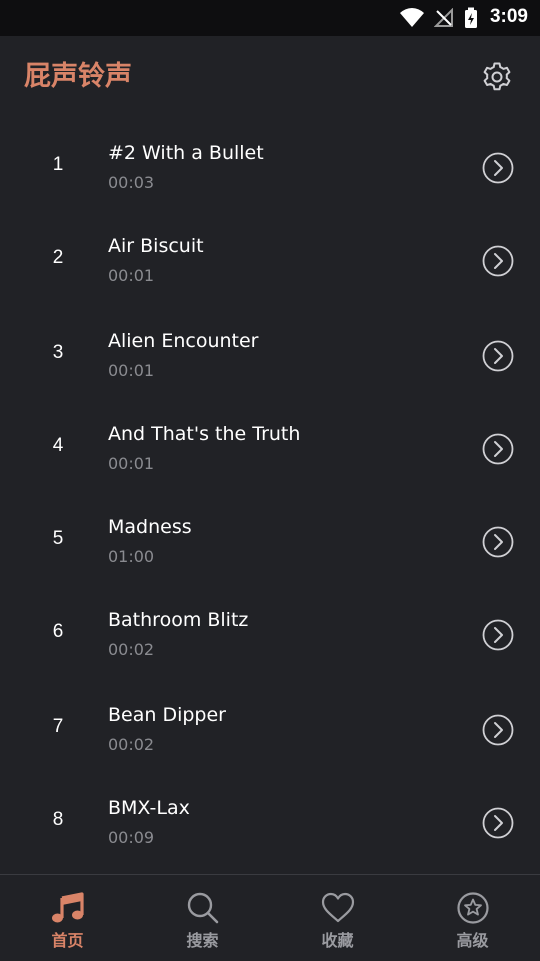 The width and height of the screenshot is (540, 961). I want to click on item-title: BMX-Lax, so click(149, 808).